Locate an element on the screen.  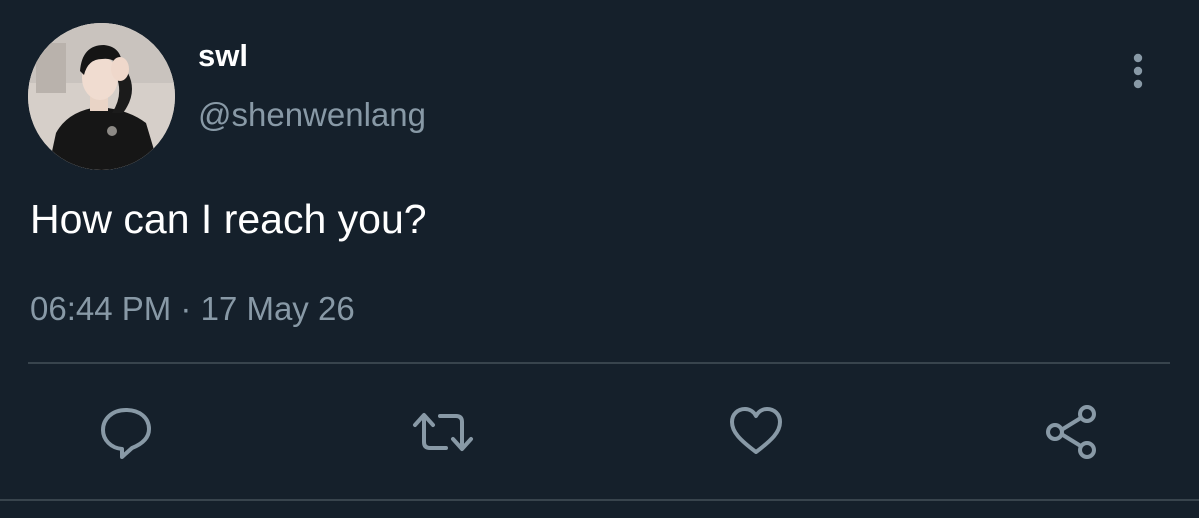
avatar is located at coordinates (101, 96).